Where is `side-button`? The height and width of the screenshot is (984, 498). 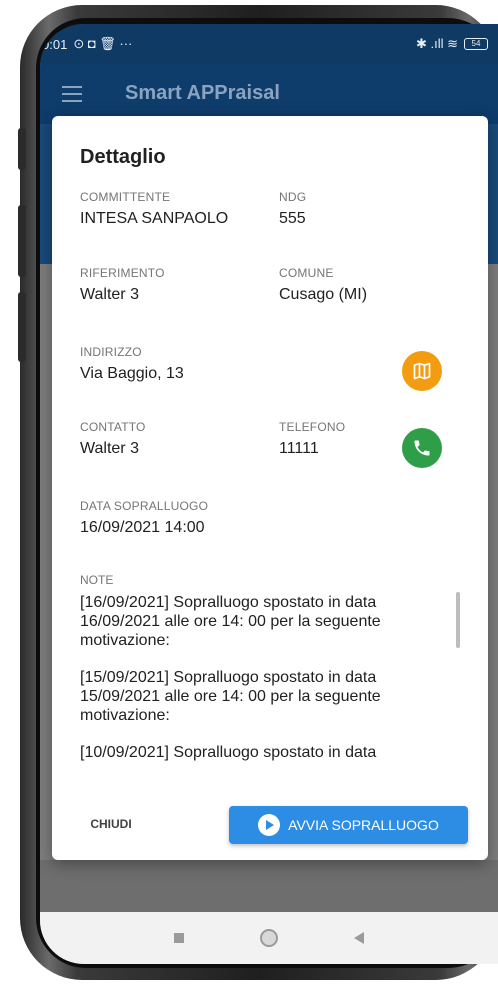 side-button is located at coordinates (22, 149).